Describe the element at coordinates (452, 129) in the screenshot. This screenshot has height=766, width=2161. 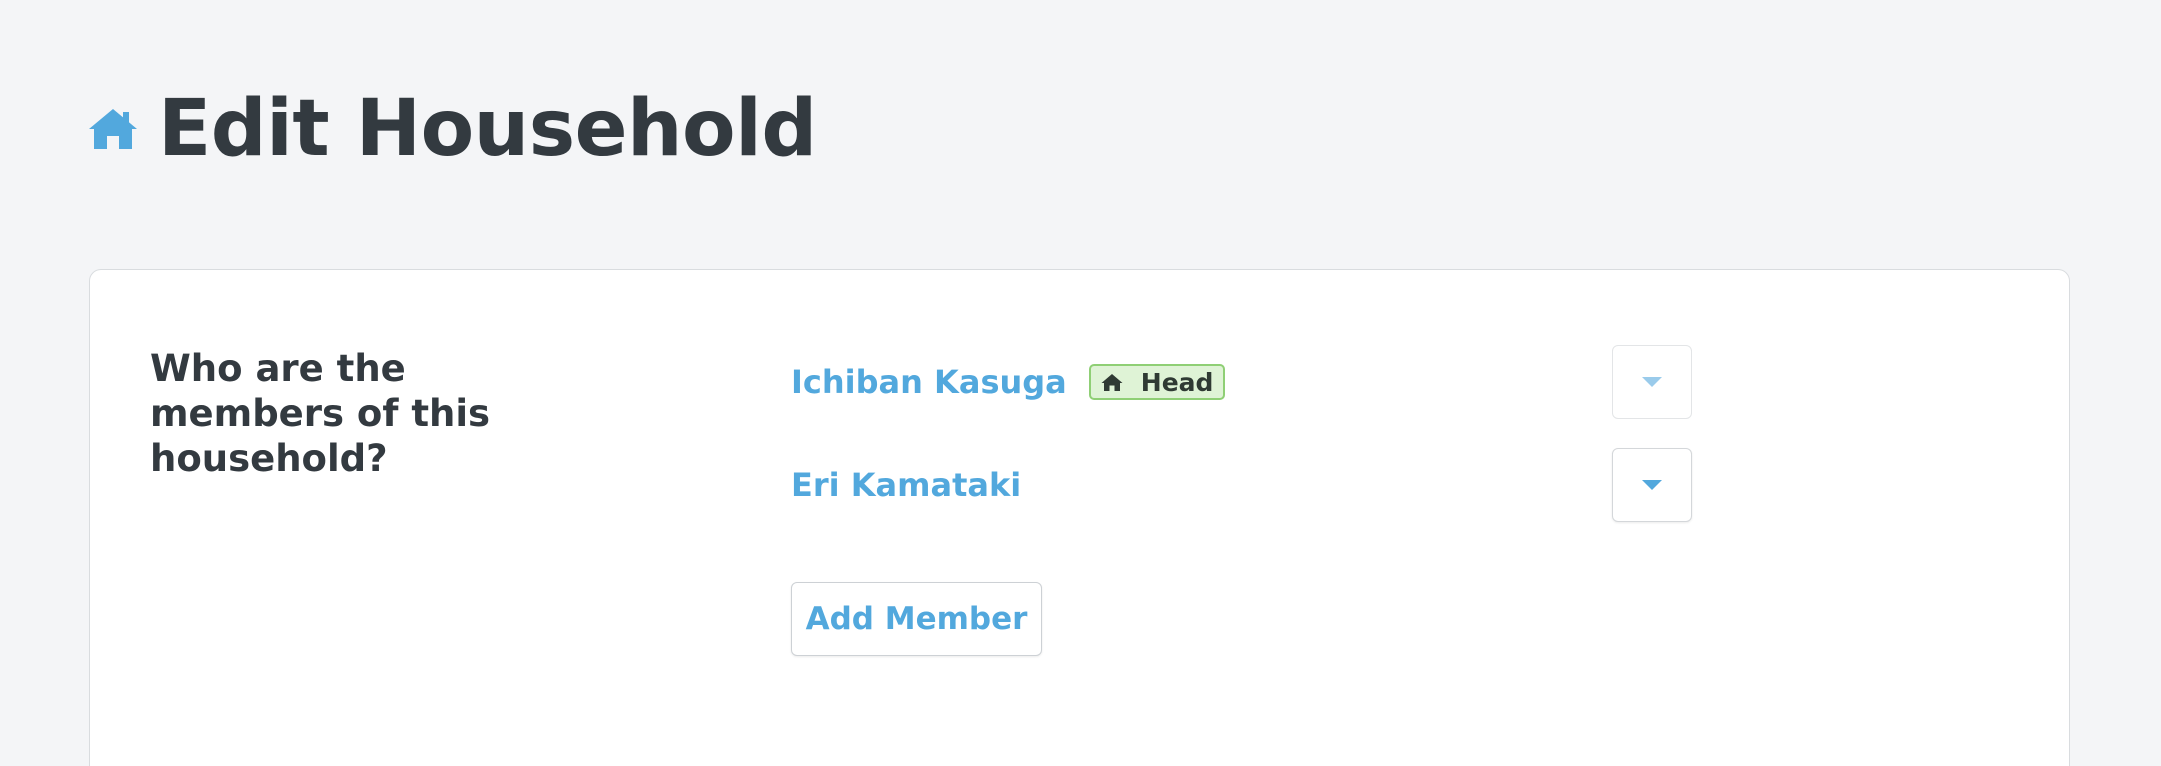
I see `page-header: Edit Household` at that location.